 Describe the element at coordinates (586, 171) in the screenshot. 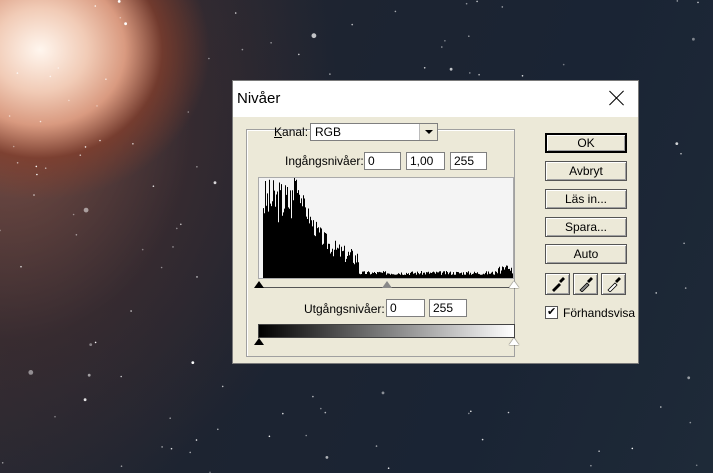

I see `cancel-button: Avbryt` at that location.